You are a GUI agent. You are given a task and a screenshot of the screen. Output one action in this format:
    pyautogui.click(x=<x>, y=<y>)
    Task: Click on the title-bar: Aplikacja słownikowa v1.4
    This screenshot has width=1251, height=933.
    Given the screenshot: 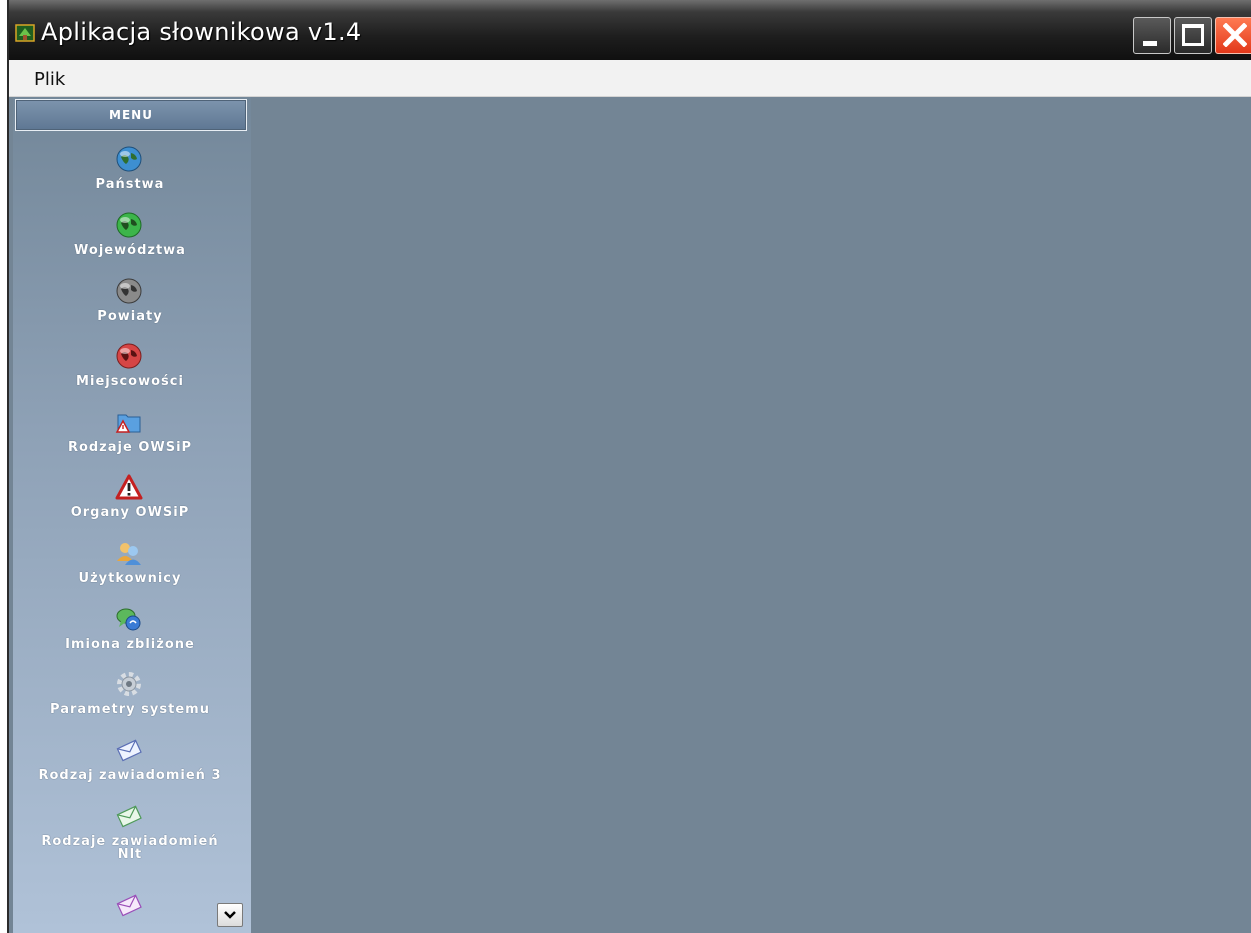 What is the action you would take?
    pyautogui.click(x=630, y=30)
    